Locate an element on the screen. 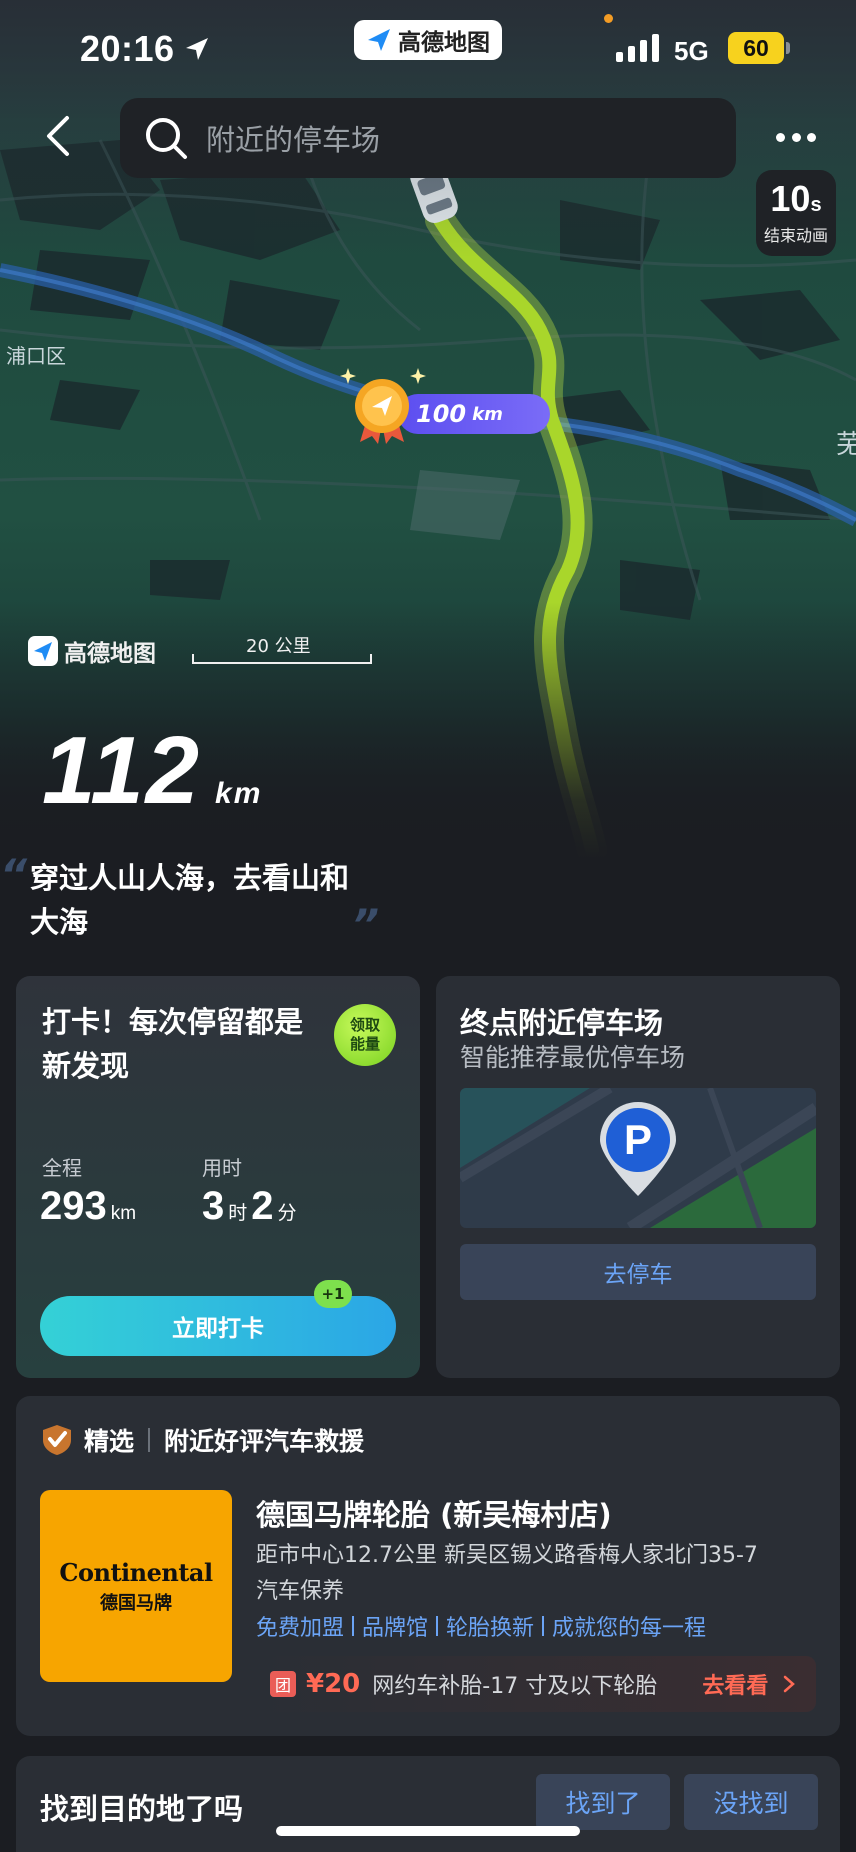  home-indicator is located at coordinates (428, 1831).